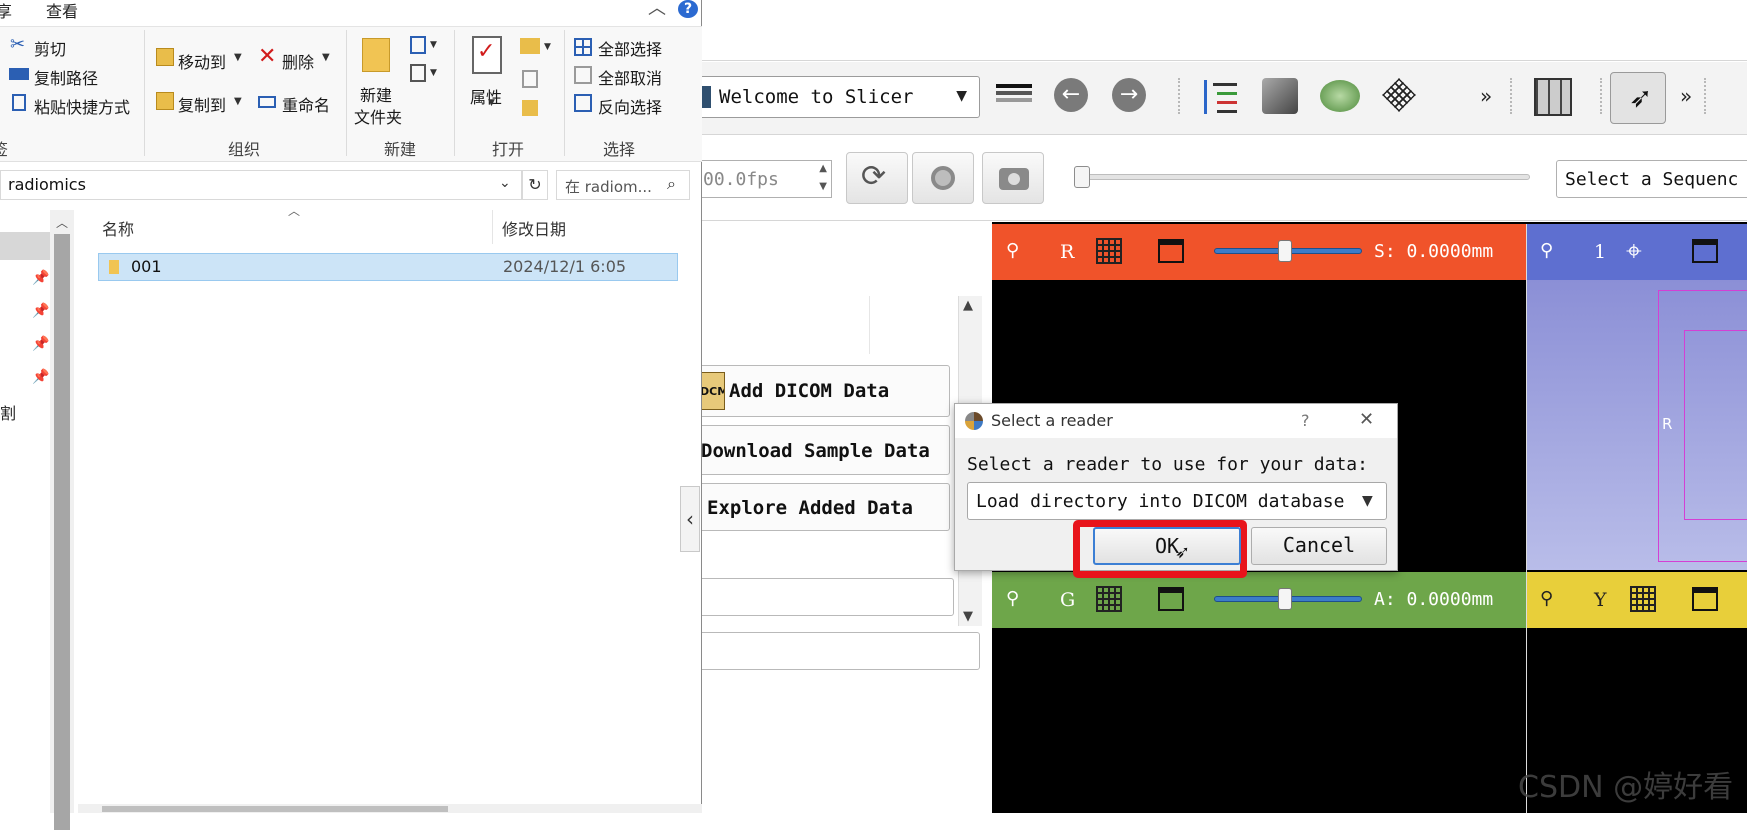  Describe the element at coordinates (1638, 98) in the screenshot. I see `mouse-mode-button: ➶` at that location.